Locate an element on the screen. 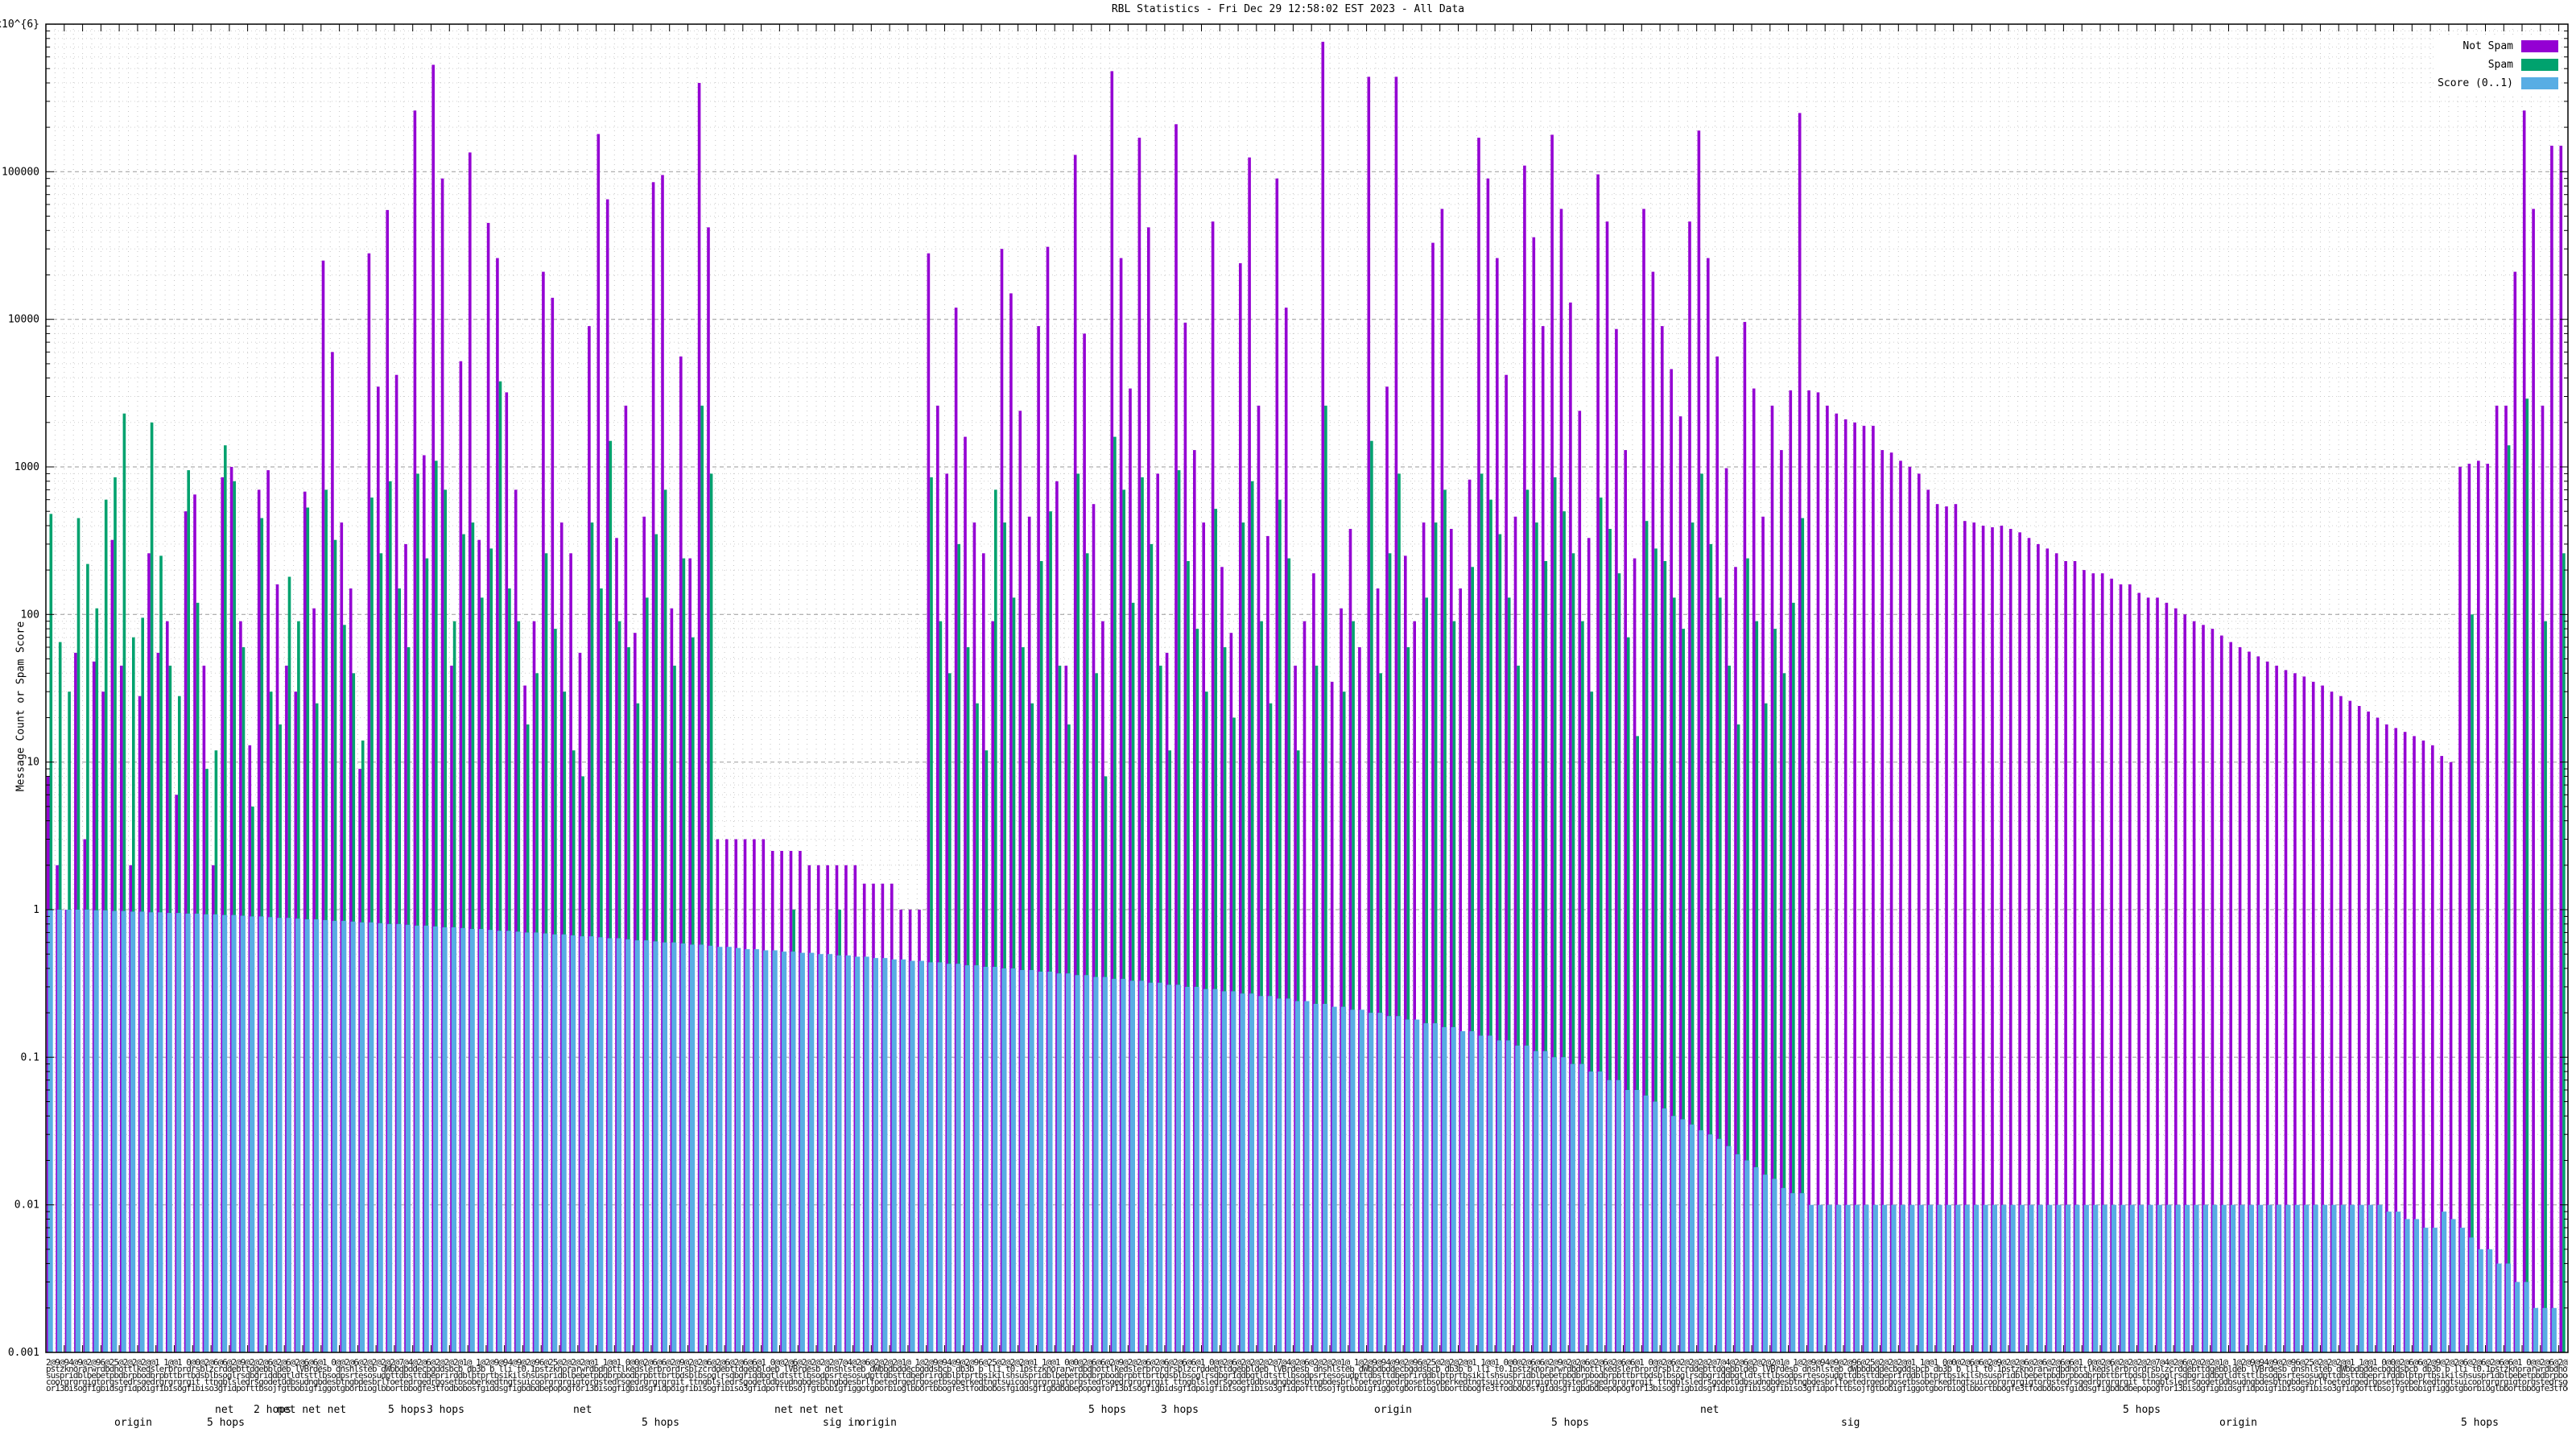 This screenshot has height=1449, width=2576. legend-label-score: Score (0..1) is located at coordinates (2475, 83).